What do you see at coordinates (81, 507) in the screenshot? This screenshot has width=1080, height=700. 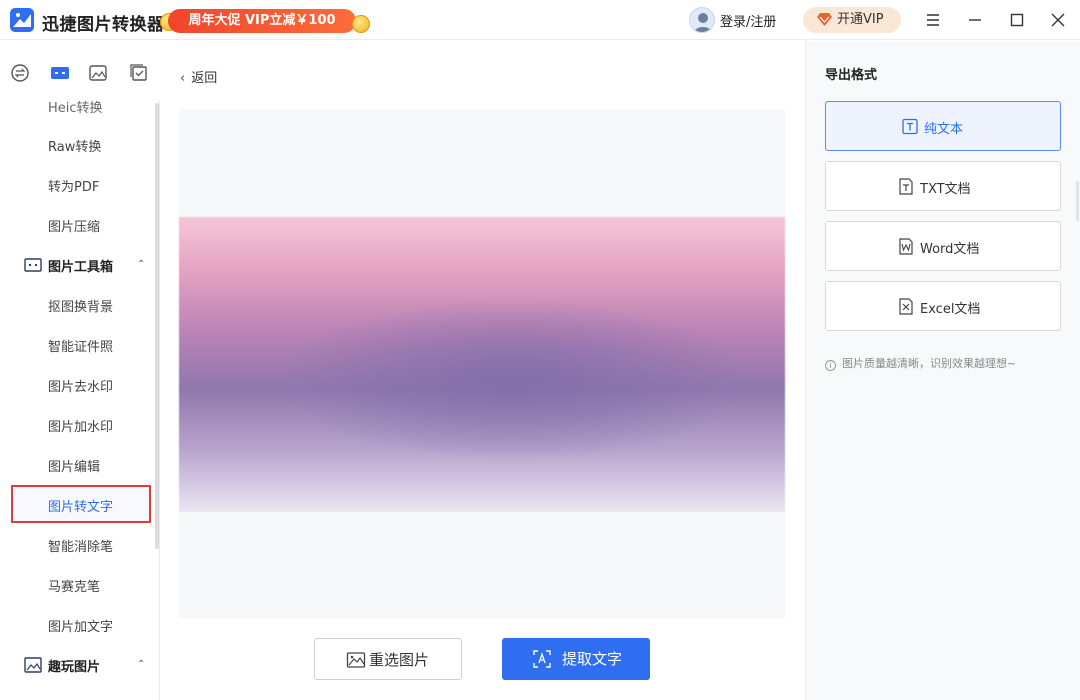 I see `sidebar-item-label: 图片转文字` at bounding box center [81, 507].